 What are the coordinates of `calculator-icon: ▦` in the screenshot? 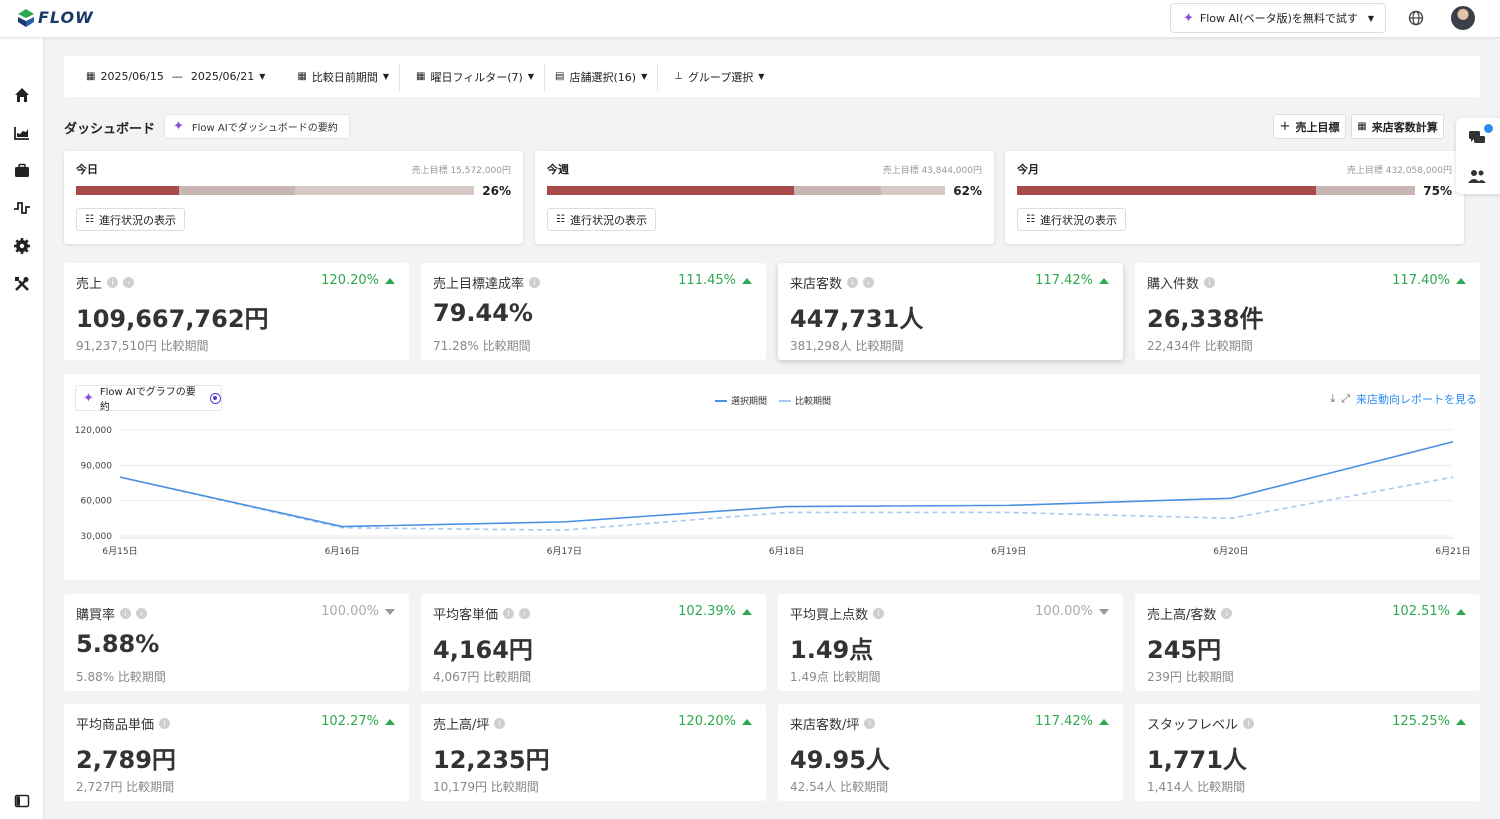 It's located at (1362, 126).